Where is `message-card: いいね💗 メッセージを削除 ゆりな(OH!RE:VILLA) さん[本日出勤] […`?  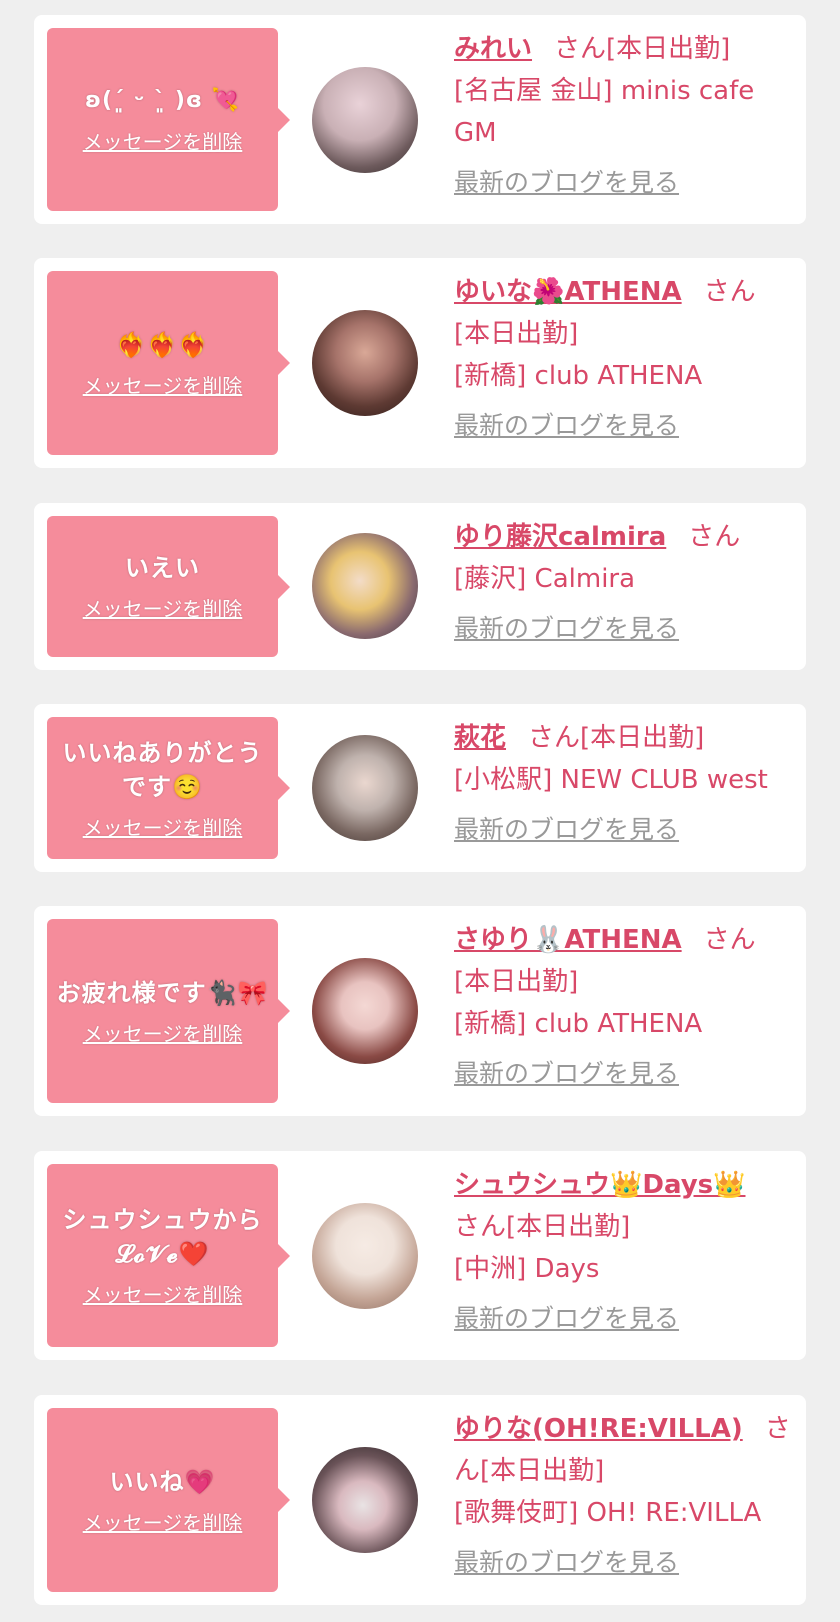
message-card: いいね💗 メッセージを削除 ゆりな(OH!RE:VILLA) さん[本日出勤] [… is located at coordinates (420, 1500).